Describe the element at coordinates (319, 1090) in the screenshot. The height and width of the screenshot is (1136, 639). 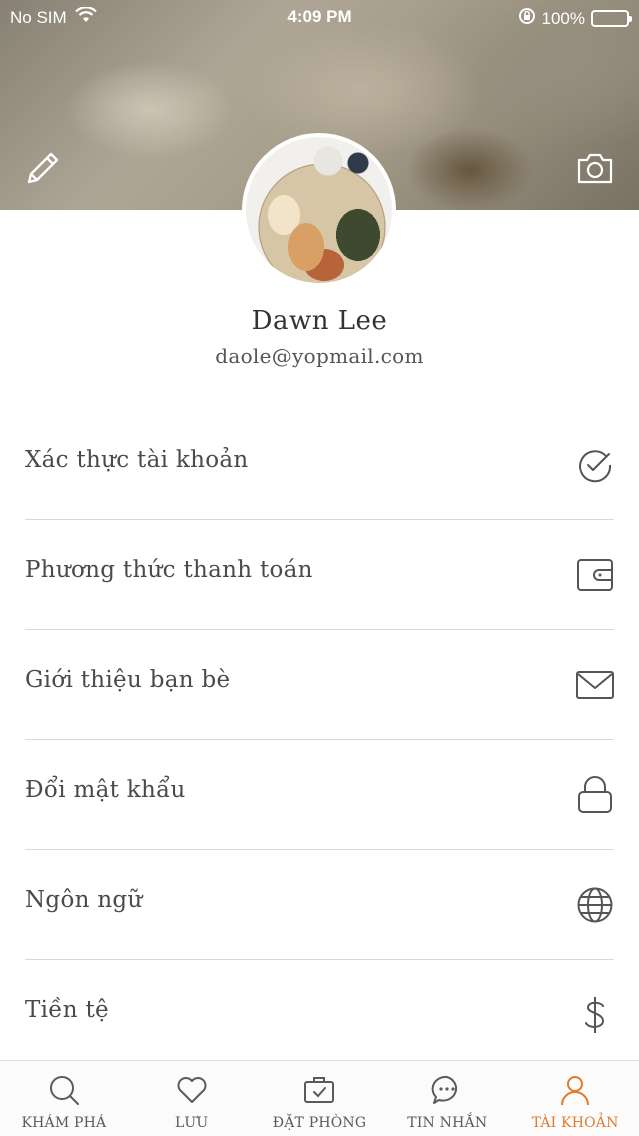
I see `booking-bag-icon` at that location.